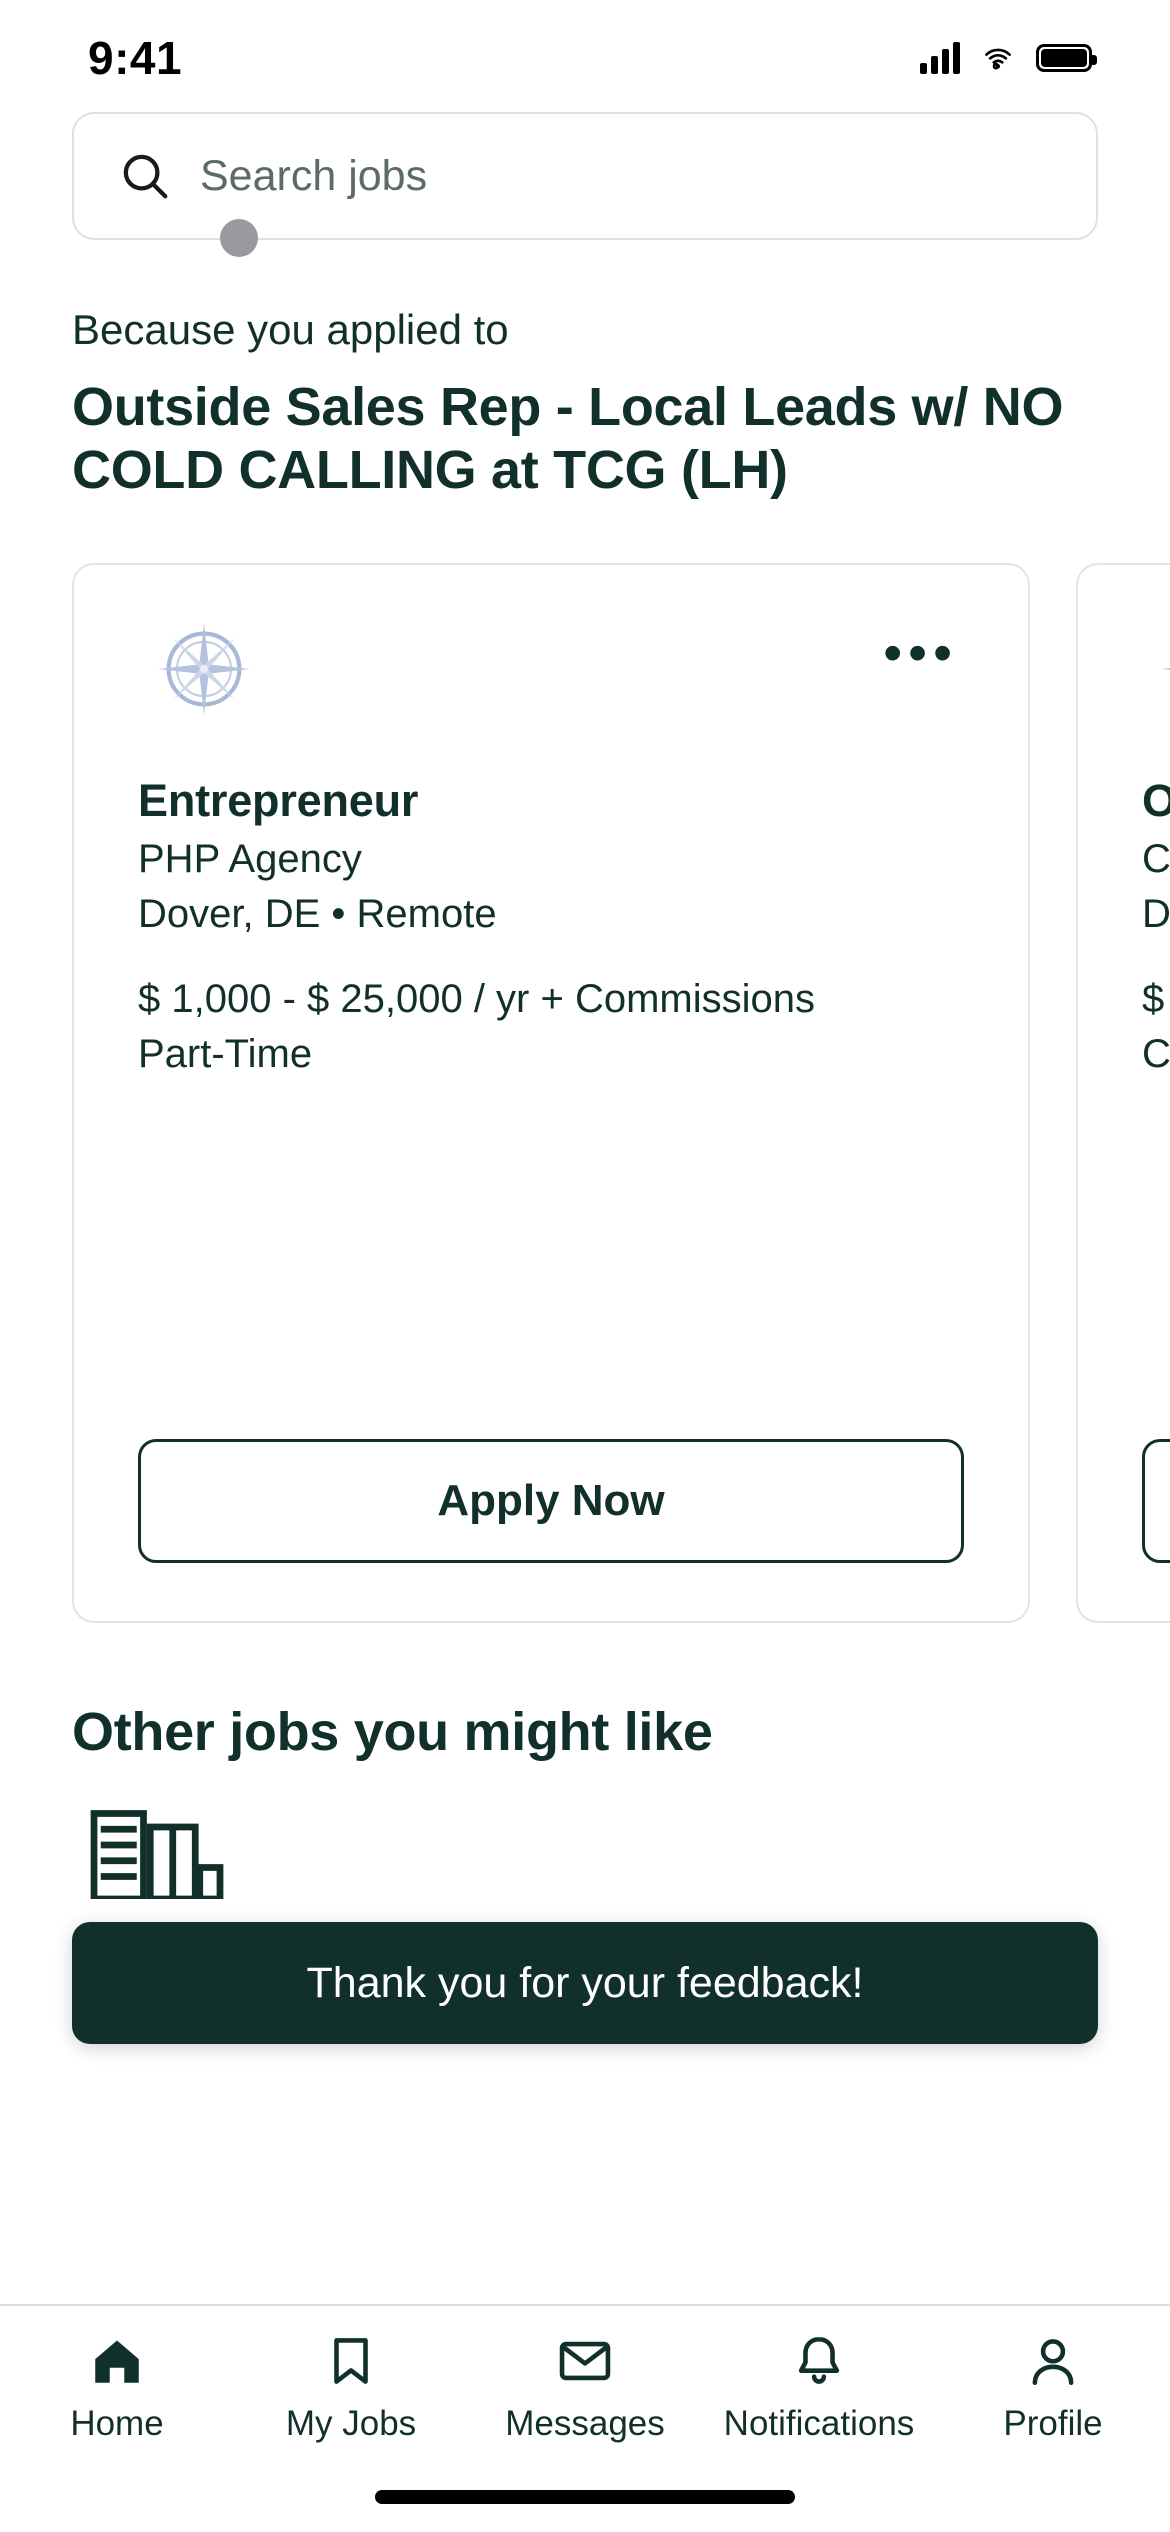 The height and width of the screenshot is (2532, 1170). Describe the element at coordinates (1066, 58) in the screenshot. I see `battery-icon` at that location.